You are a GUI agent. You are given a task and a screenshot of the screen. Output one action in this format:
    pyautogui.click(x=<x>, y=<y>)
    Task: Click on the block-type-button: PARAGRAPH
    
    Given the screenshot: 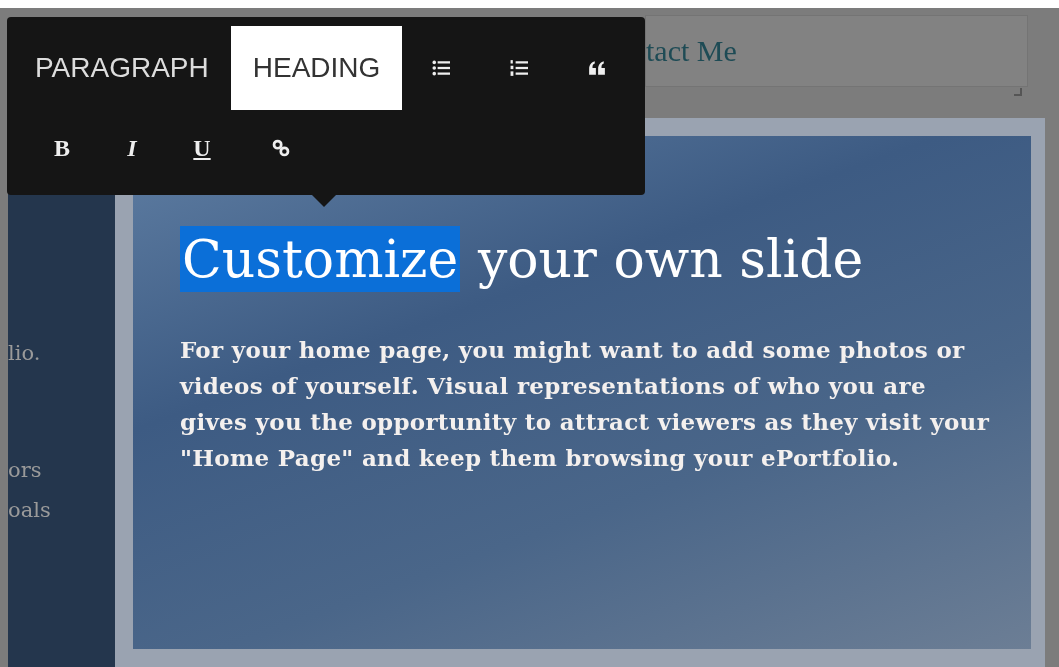 What is the action you would take?
    pyautogui.click(x=122, y=68)
    